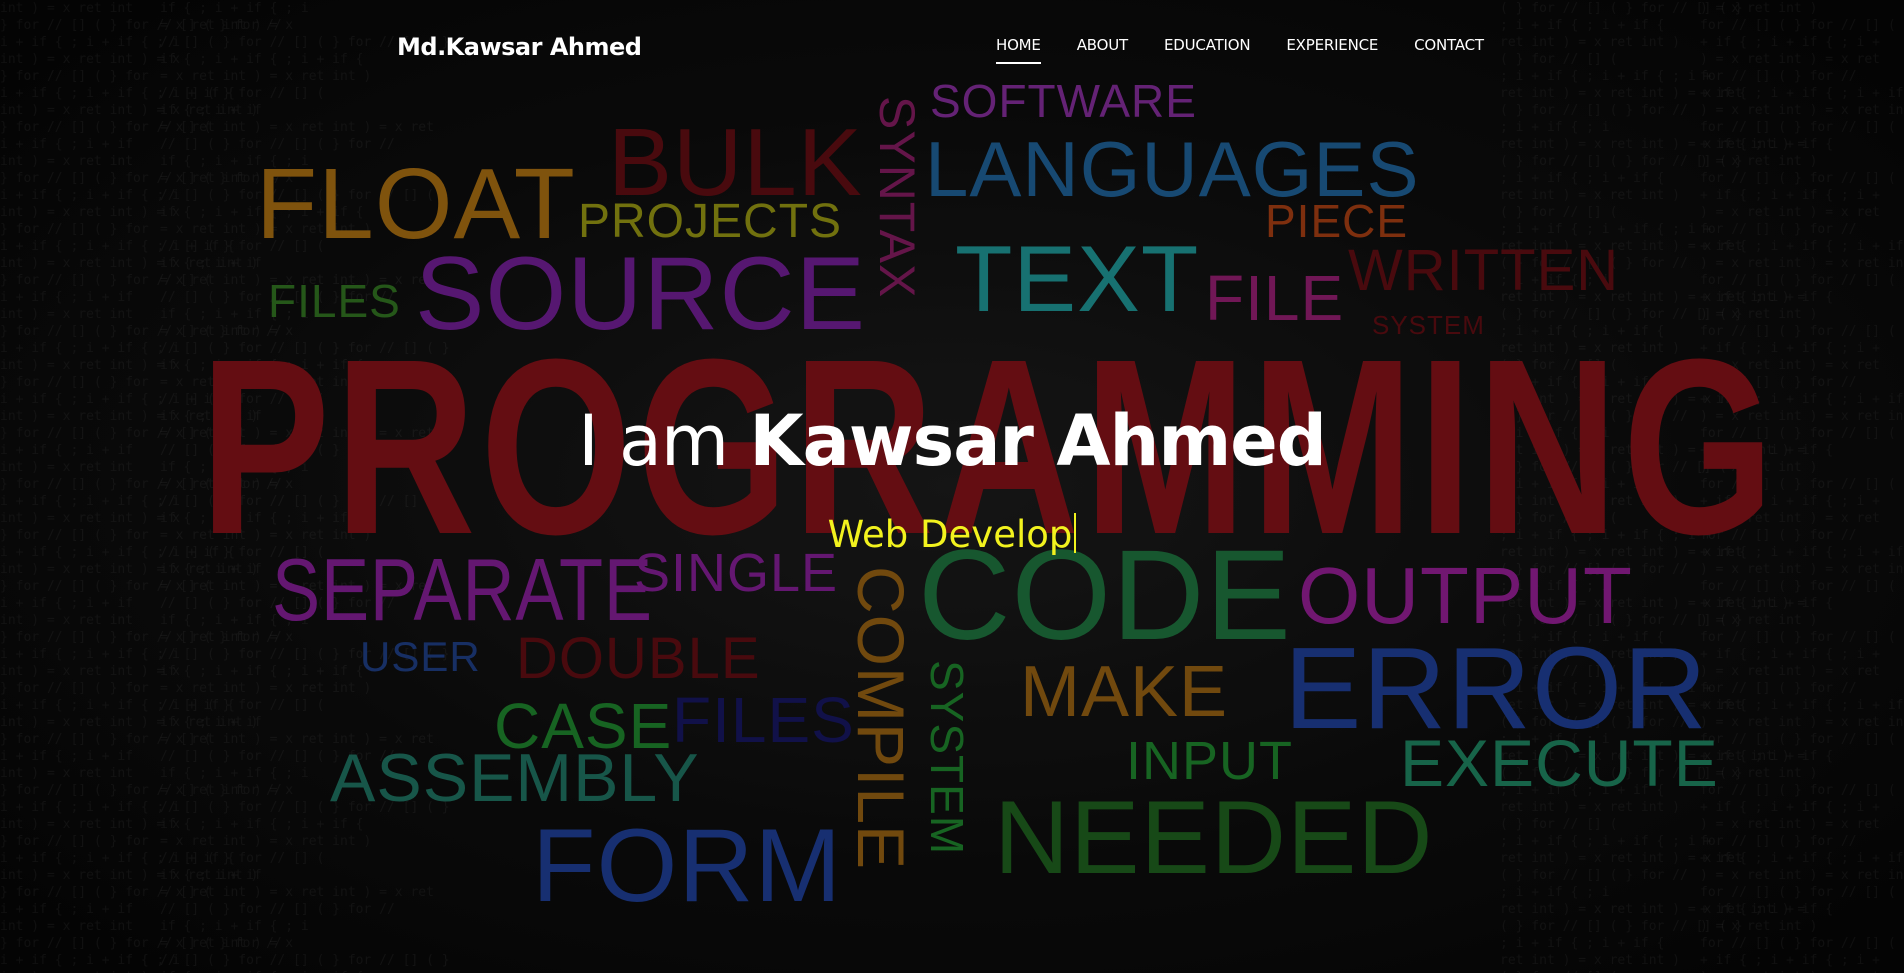 This screenshot has height=973, width=1904. What do you see at coordinates (1037, 441) in the screenshot?
I see `hero-name: Kawsar Ahmed` at bounding box center [1037, 441].